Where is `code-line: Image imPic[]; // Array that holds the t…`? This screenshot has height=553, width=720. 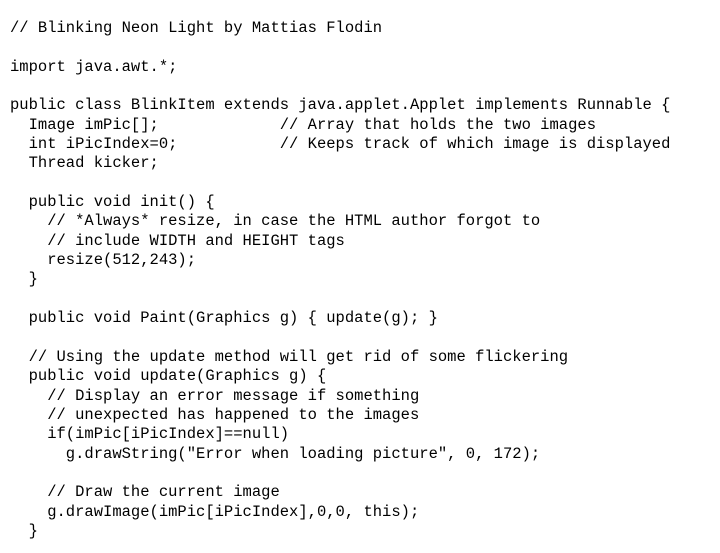 code-line: Image imPic[]; // Array that holds the t… is located at coordinates (303, 124).